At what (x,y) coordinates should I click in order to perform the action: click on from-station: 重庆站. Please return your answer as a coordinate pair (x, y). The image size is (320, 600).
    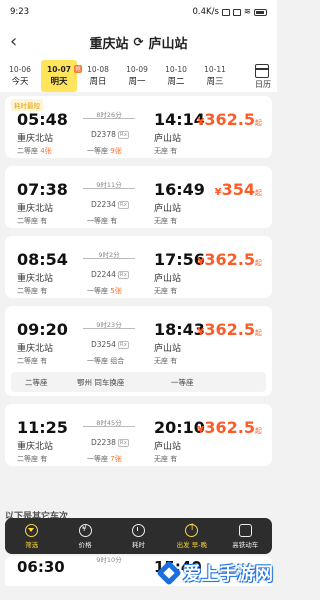
    Looking at the image, I should click on (108, 42).